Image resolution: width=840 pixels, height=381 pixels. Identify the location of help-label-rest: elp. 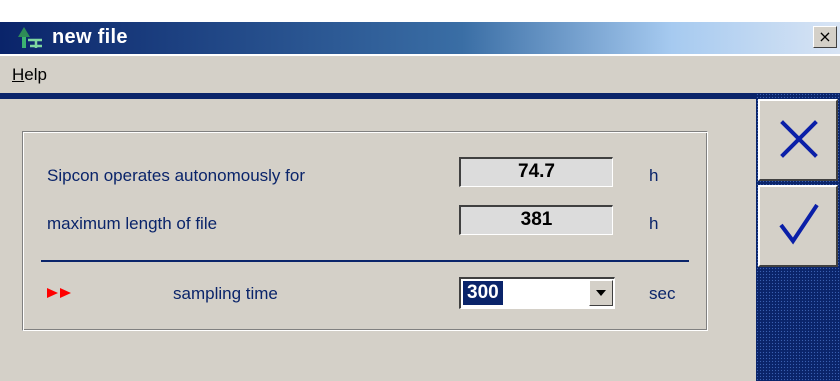
(35, 74).